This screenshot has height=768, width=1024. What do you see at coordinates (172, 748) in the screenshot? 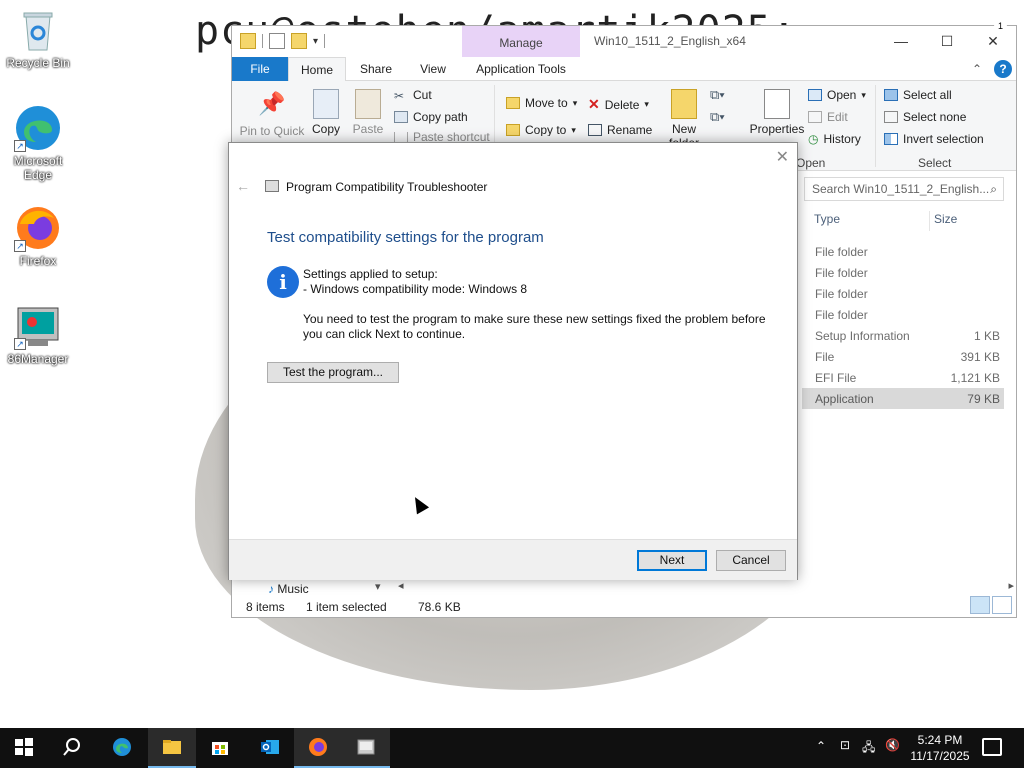
I see `taskbar-file-explorer` at bounding box center [172, 748].